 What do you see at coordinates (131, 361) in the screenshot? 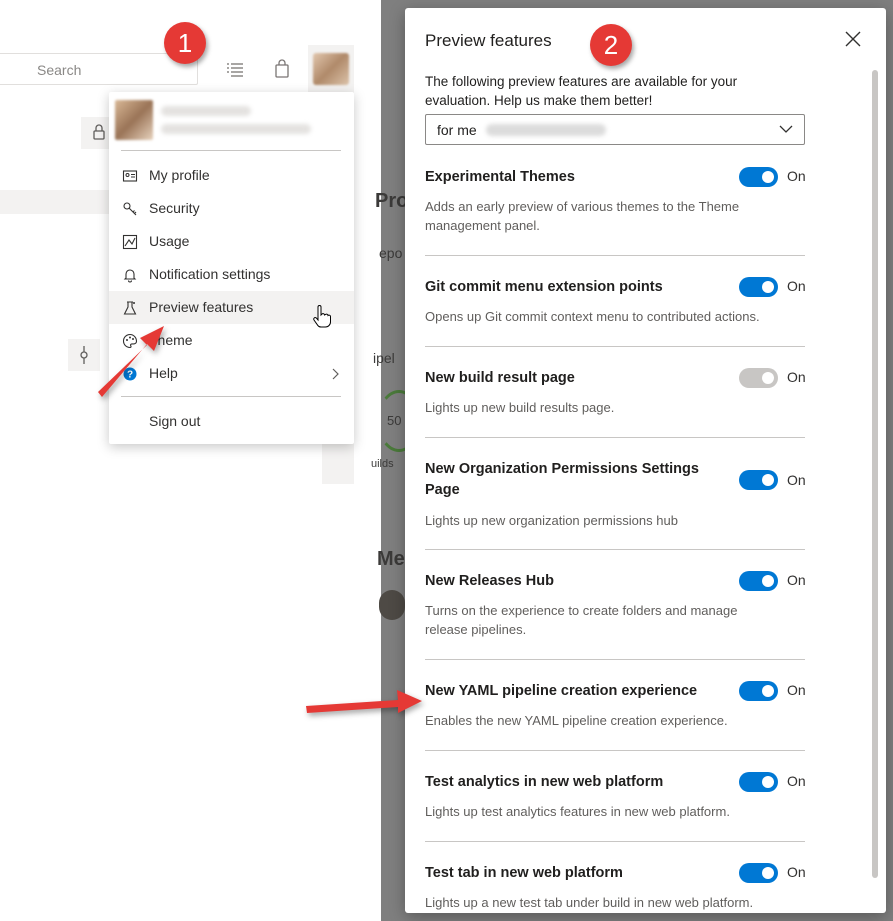
I see `arrow-to-preview-features` at bounding box center [131, 361].